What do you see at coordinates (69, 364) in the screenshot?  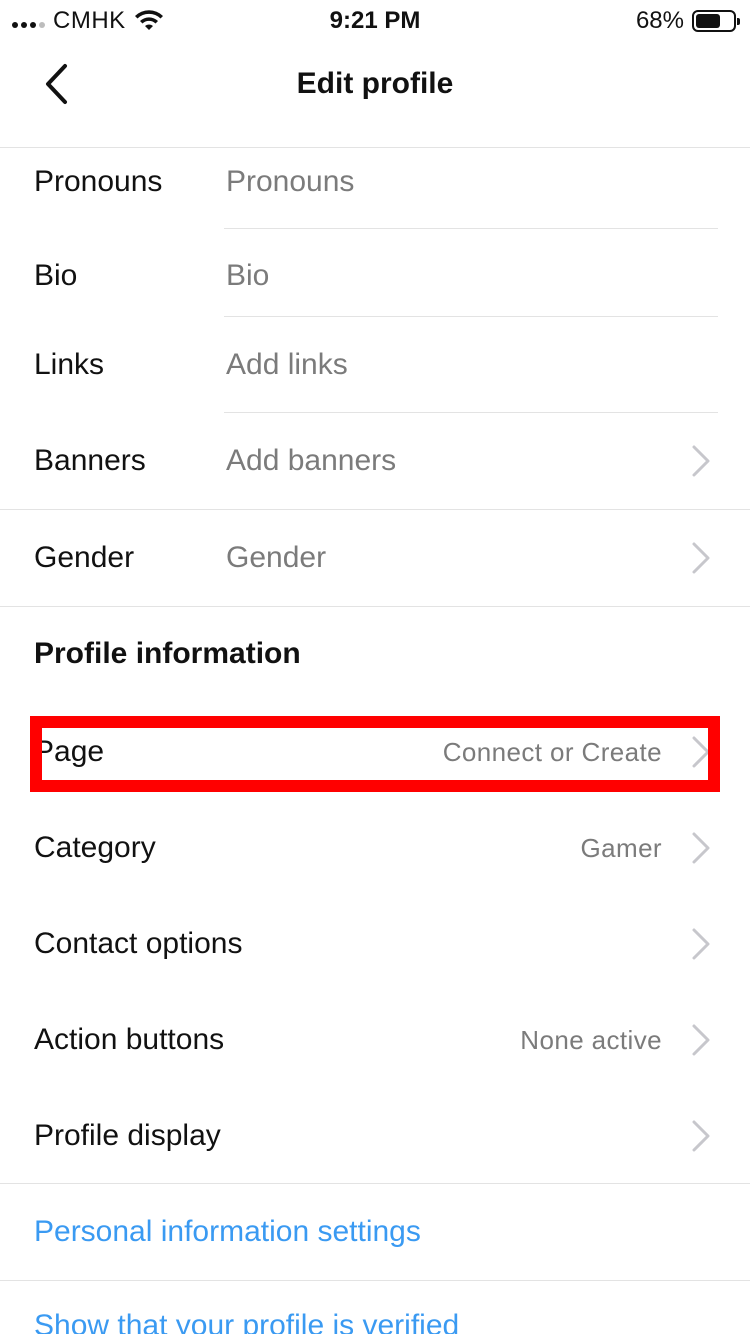 I see `links-label: Links` at bounding box center [69, 364].